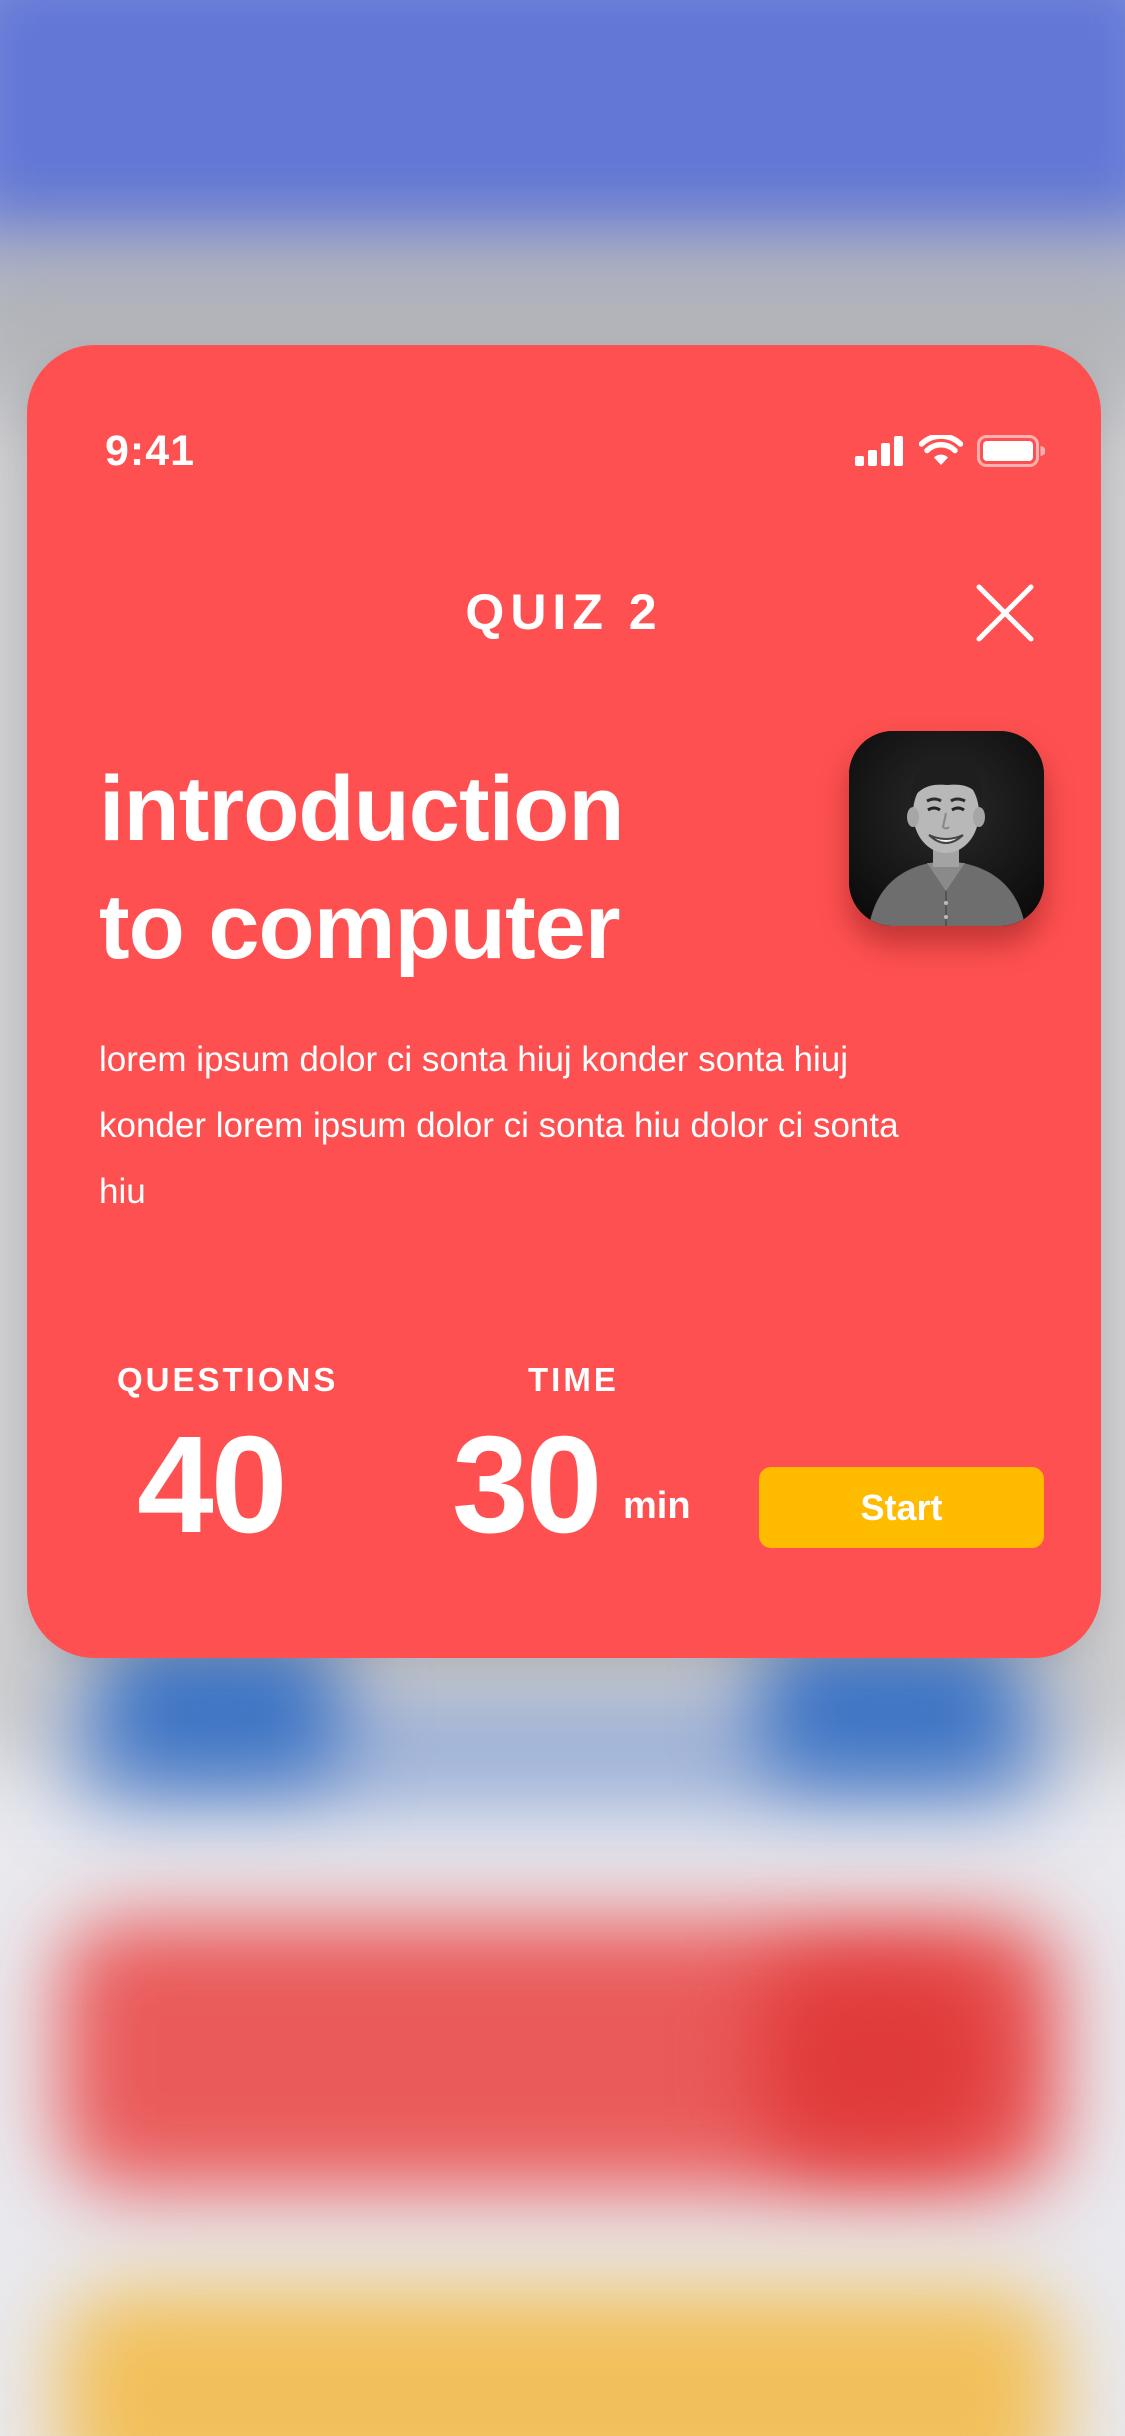 Image resolution: width=1125 pixels, height=2436 pixels. Describe the element at coordinates (946, 828) in the screenshot. I see `avatar` at that location.